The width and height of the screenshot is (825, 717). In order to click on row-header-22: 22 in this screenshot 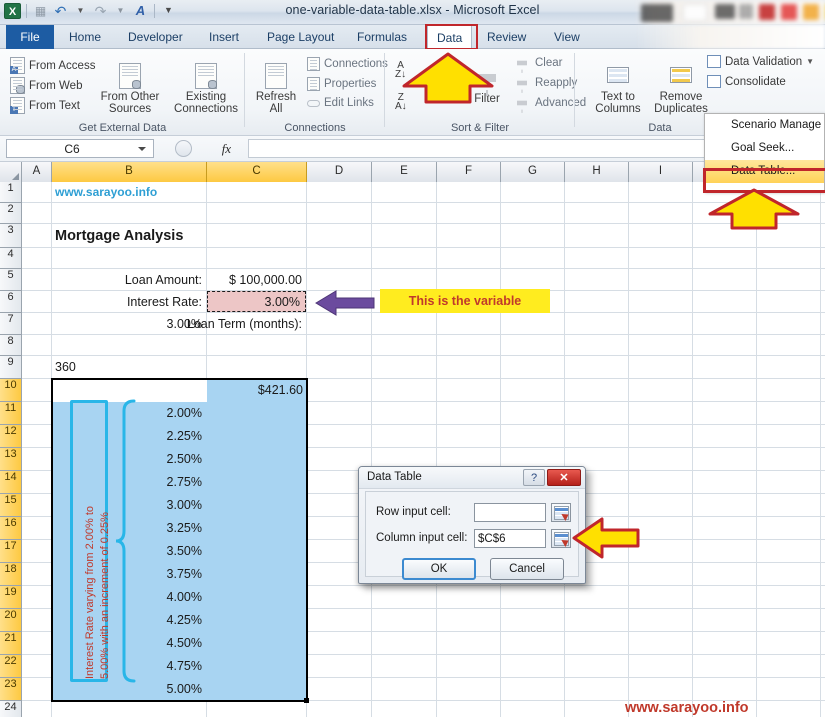, I will do `click(11, 666)`.